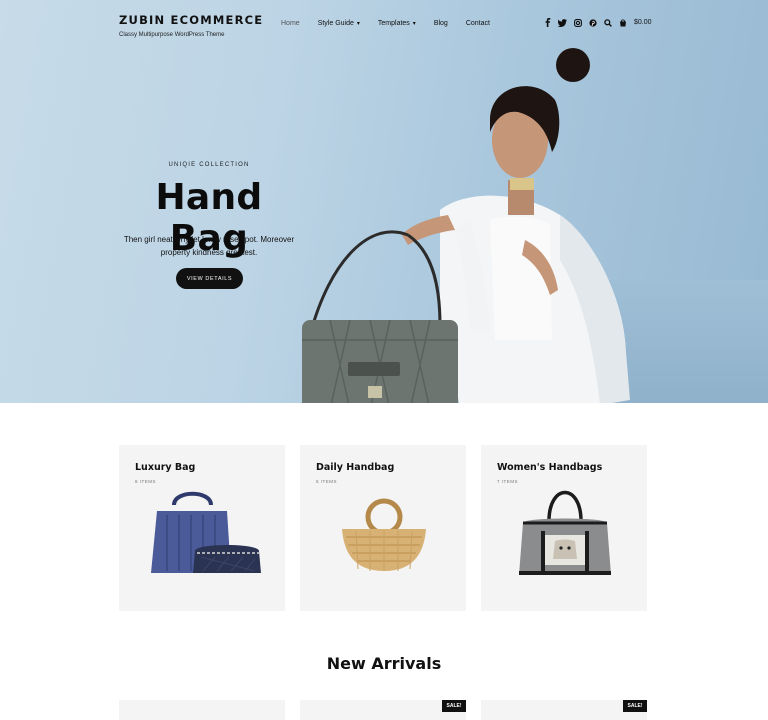  I want to click on new-arrivals-title: New Arrivals, so click(384, 663).